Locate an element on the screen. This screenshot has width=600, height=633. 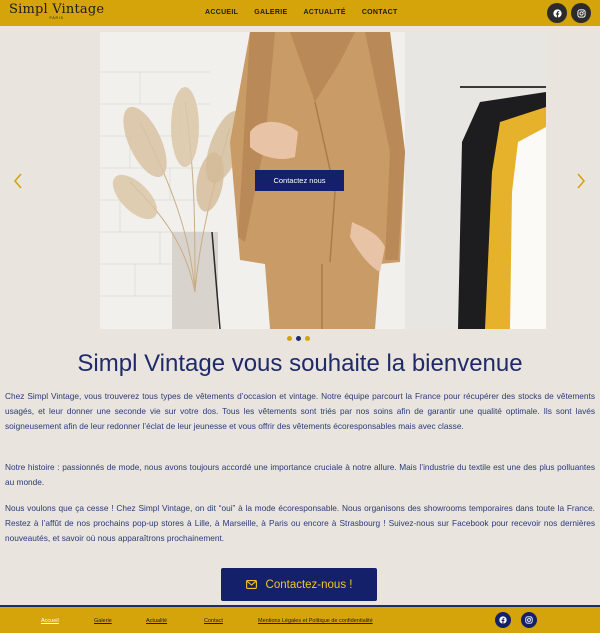
slider-dot-active is located at coordinates (298, 338).